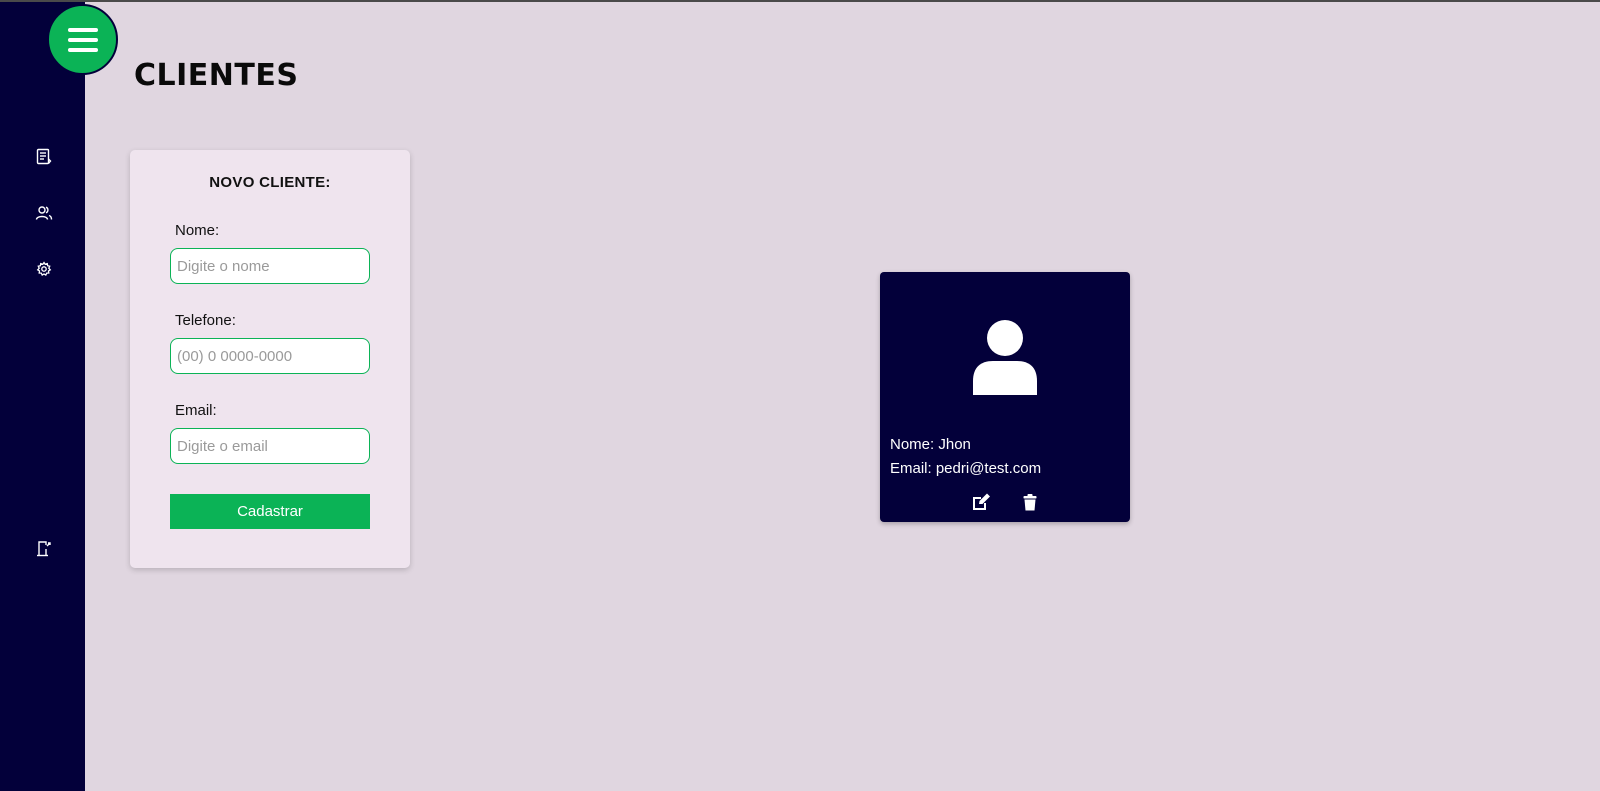 This screenshot has height=791, width=1600. Describe the element at coordinates (197, 230) in the screenshot. I see `name-label: Nome:` at that location.